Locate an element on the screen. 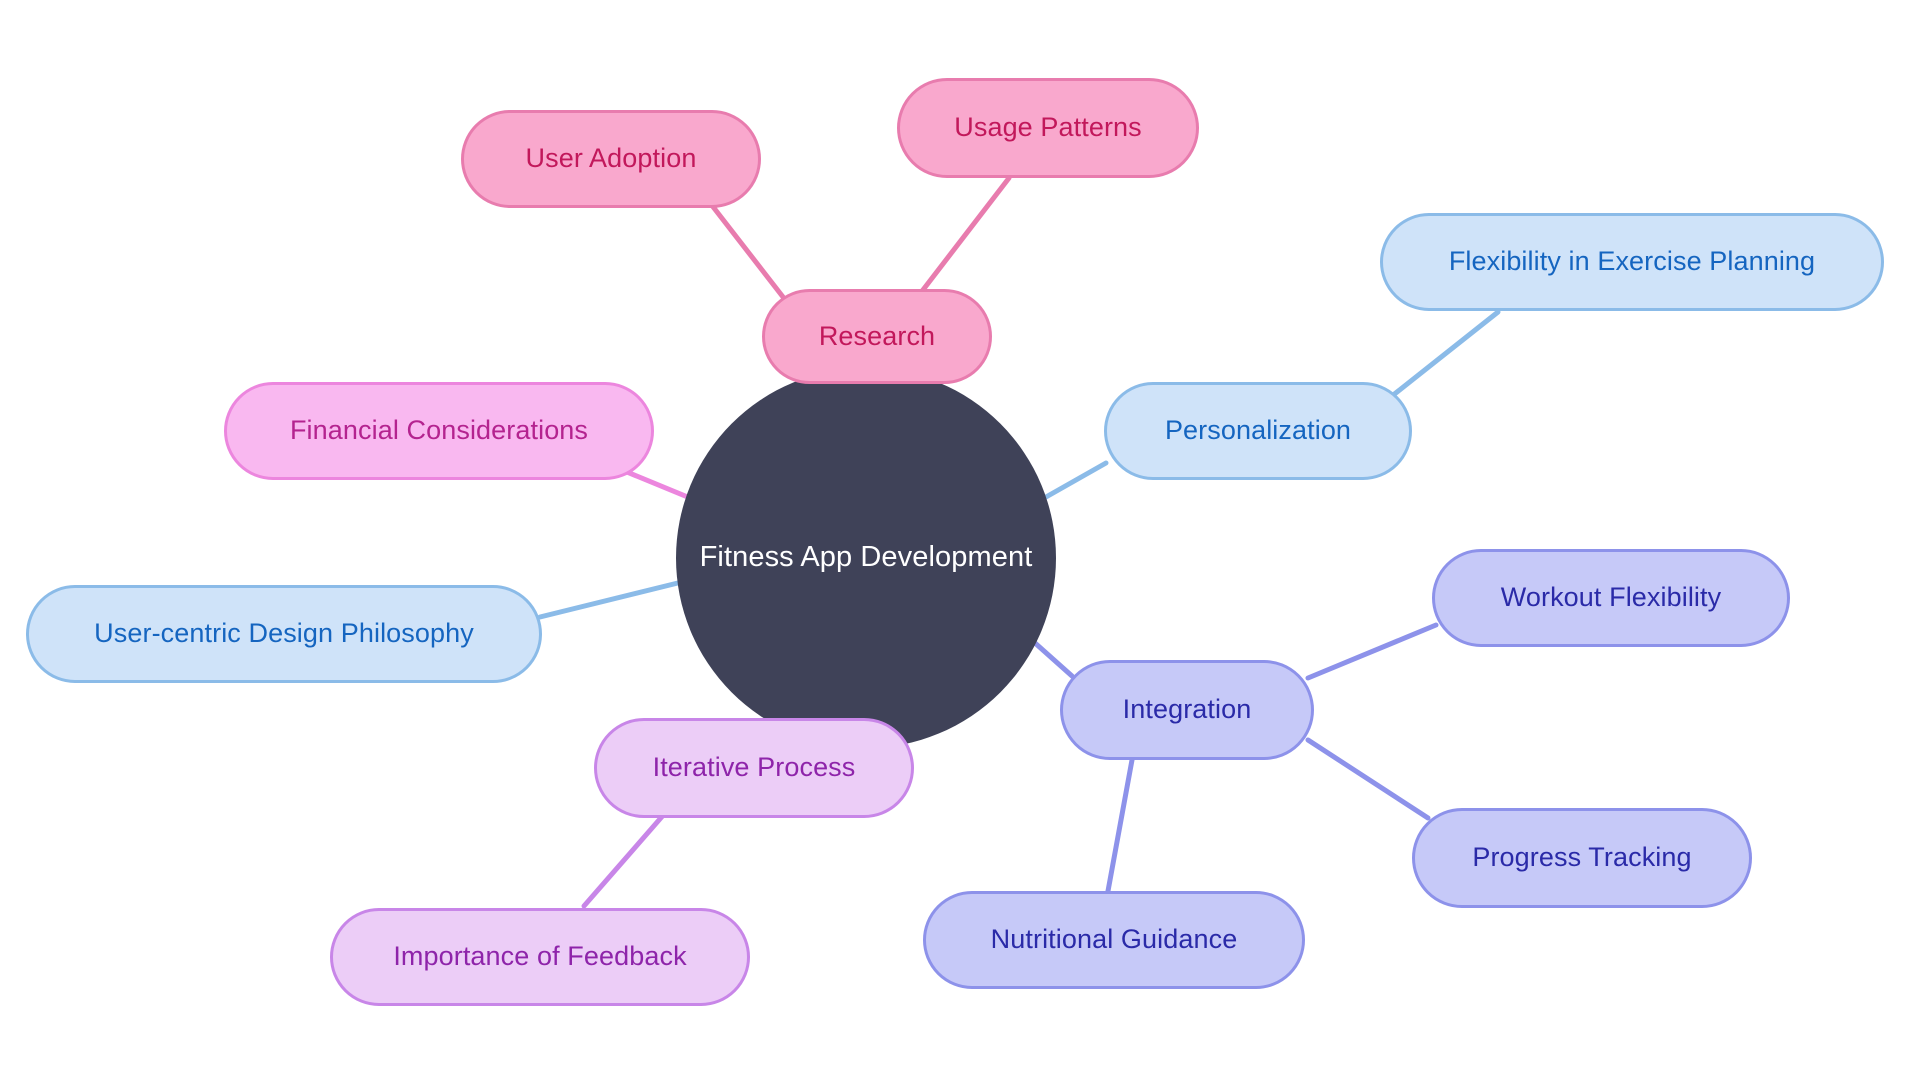 The height and width of the screenshot is (1080, 1920). mindmap-node-label-user-adoption: User Adoption is located at coordinates (611, 158).